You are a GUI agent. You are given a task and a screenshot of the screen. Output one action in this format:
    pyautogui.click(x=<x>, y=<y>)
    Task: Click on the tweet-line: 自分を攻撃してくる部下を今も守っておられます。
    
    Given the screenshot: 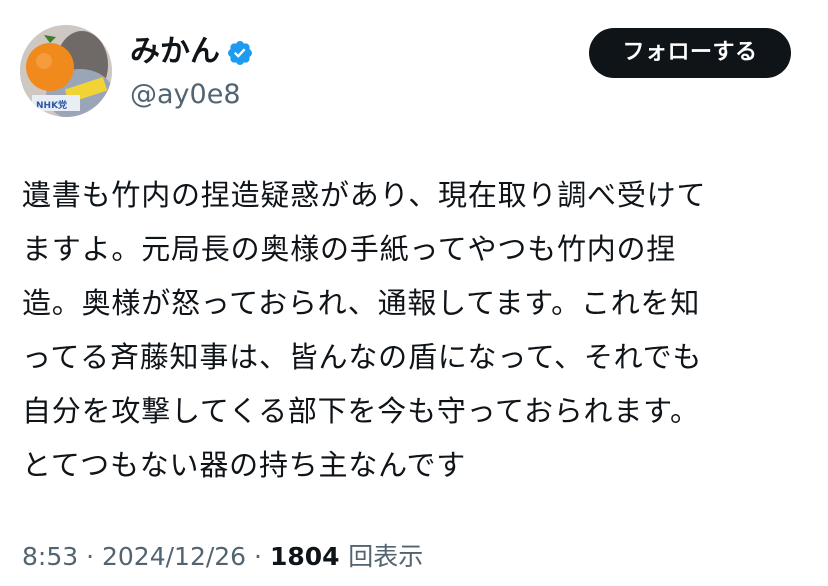 What is the action you would take?
    pyautogui.click(x=361, y=411)
    